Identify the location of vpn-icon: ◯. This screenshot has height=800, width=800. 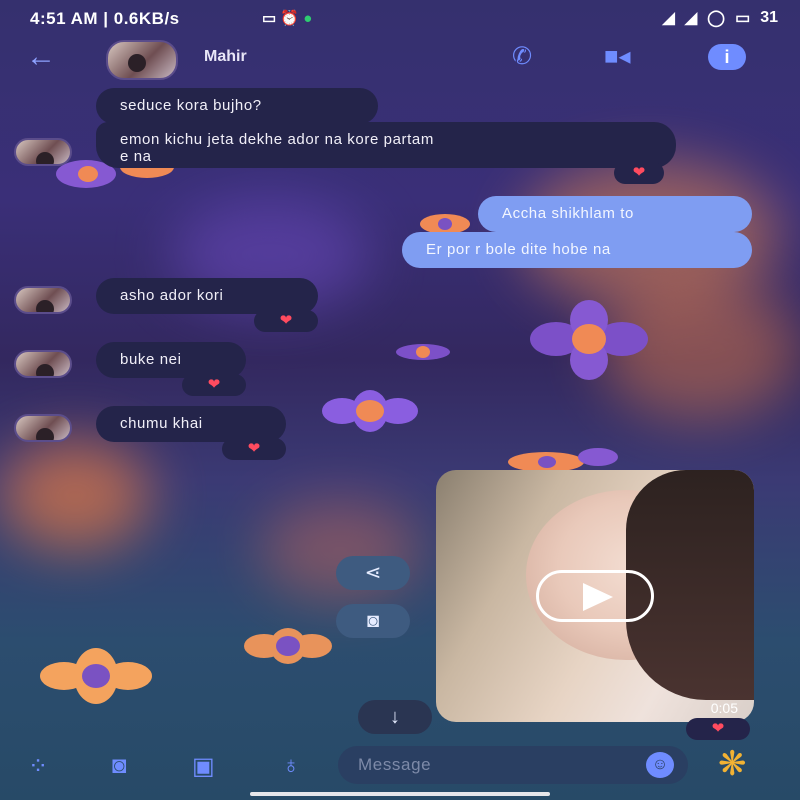
(716, 18).